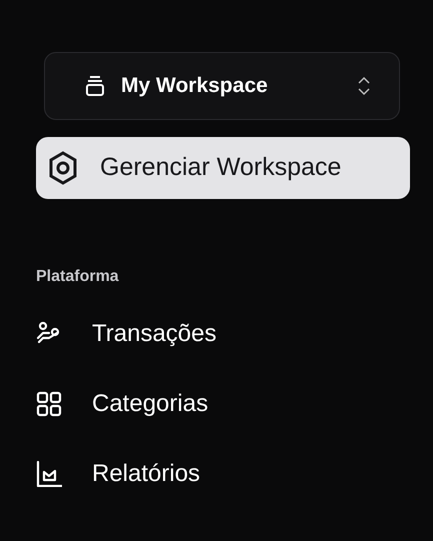 Image resolution: width=433 pixels, height=541 pixels. What do you see at coordinates (49, 474) in the screenshot?
I see `chart-icon` at bounding box center [49, 474].